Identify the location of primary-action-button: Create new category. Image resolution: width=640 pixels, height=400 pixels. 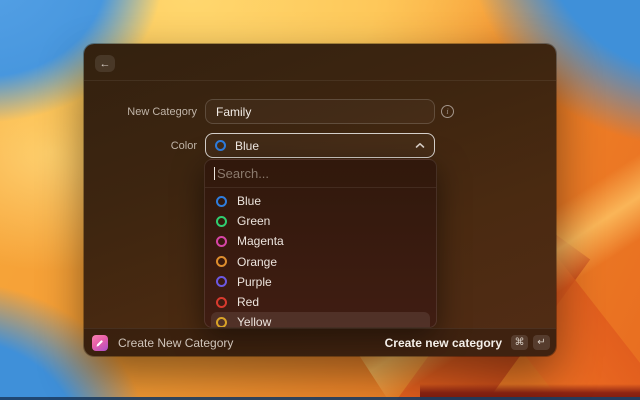
(443, 343).